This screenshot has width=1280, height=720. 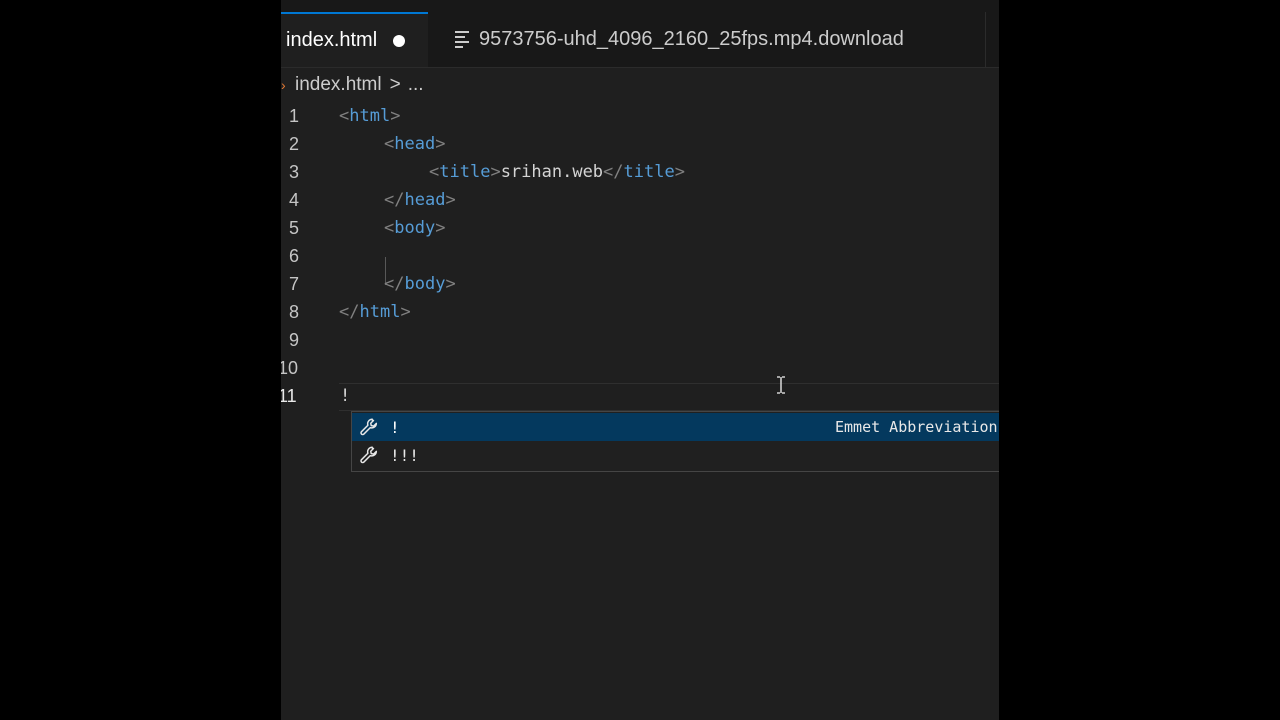 What do you see at coordinates (294, 172) in the screenshot?
I see `line-number: 3` at bounding box center [294, 172].